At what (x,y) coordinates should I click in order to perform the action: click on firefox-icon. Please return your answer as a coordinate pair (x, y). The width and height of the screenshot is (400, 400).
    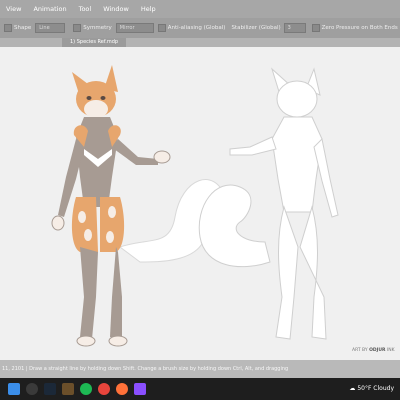
    Looking at the image, I should click on (122, 389).